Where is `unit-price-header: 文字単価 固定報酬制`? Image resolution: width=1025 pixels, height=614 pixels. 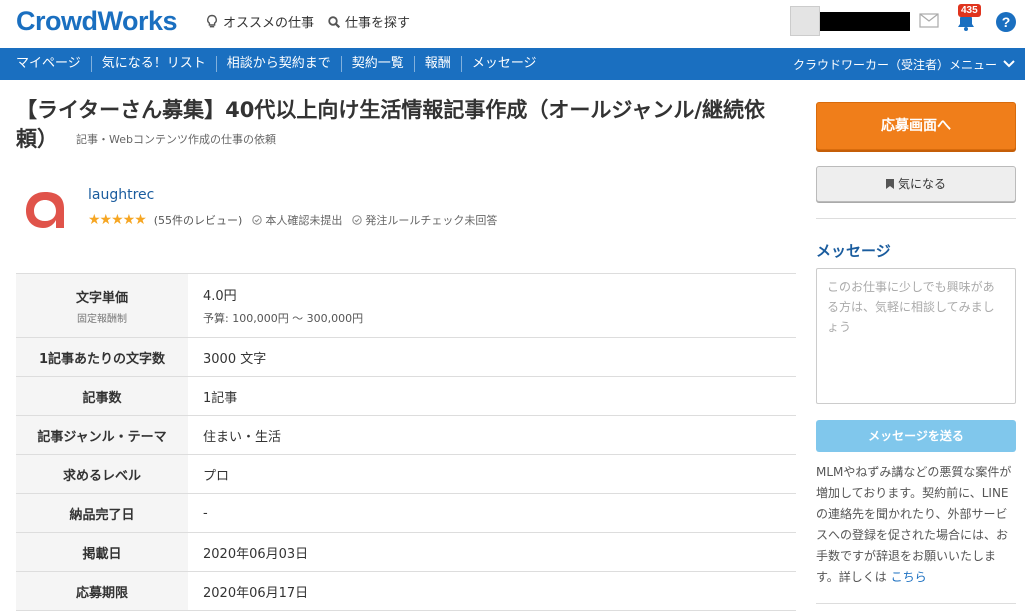
unit-price-header: 文字単価 固定報酬制 is located at coordinates (102, 305).